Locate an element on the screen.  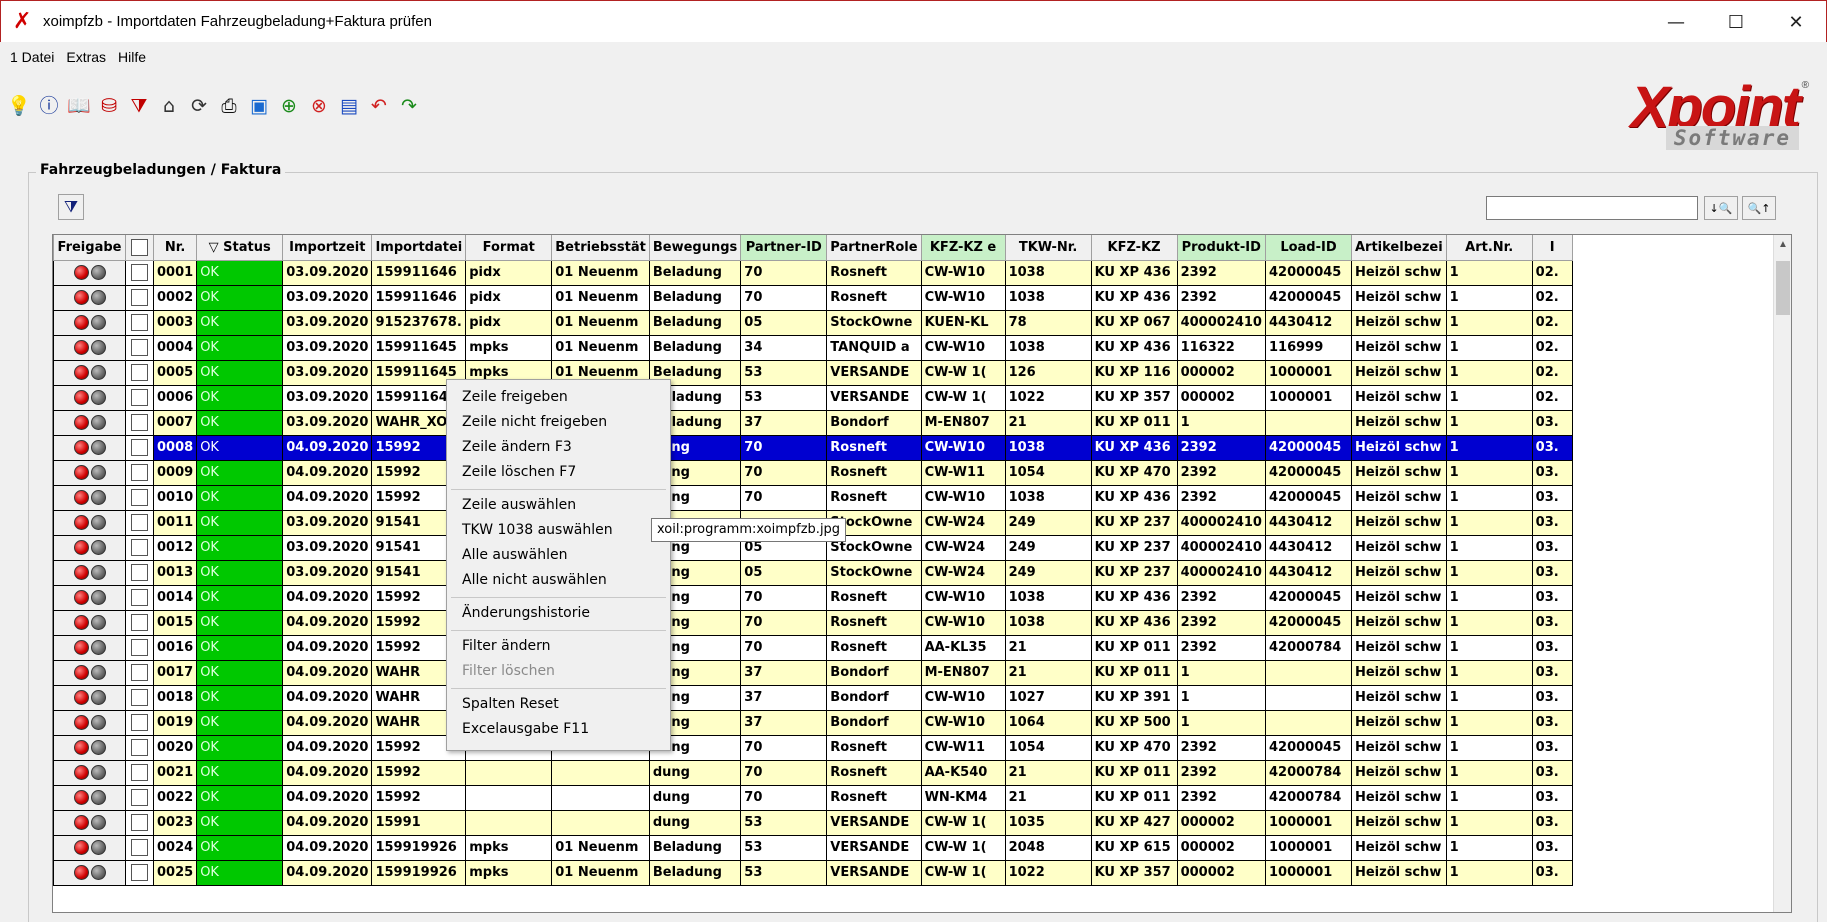
hint-bulb-icon: 💡 is located at coordinates (19, 106).